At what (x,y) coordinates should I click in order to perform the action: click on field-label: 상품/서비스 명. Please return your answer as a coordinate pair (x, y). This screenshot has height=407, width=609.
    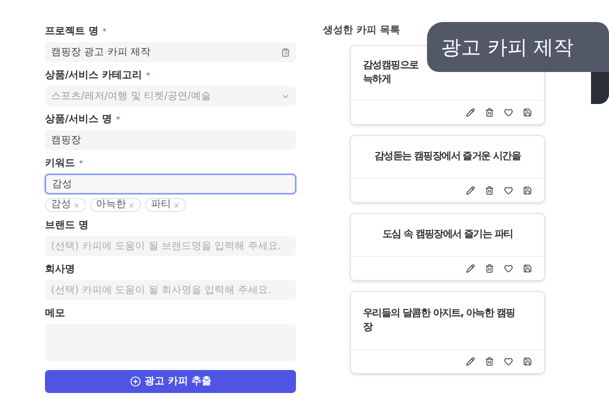
    Looking at the image, I should click on (78, 120).